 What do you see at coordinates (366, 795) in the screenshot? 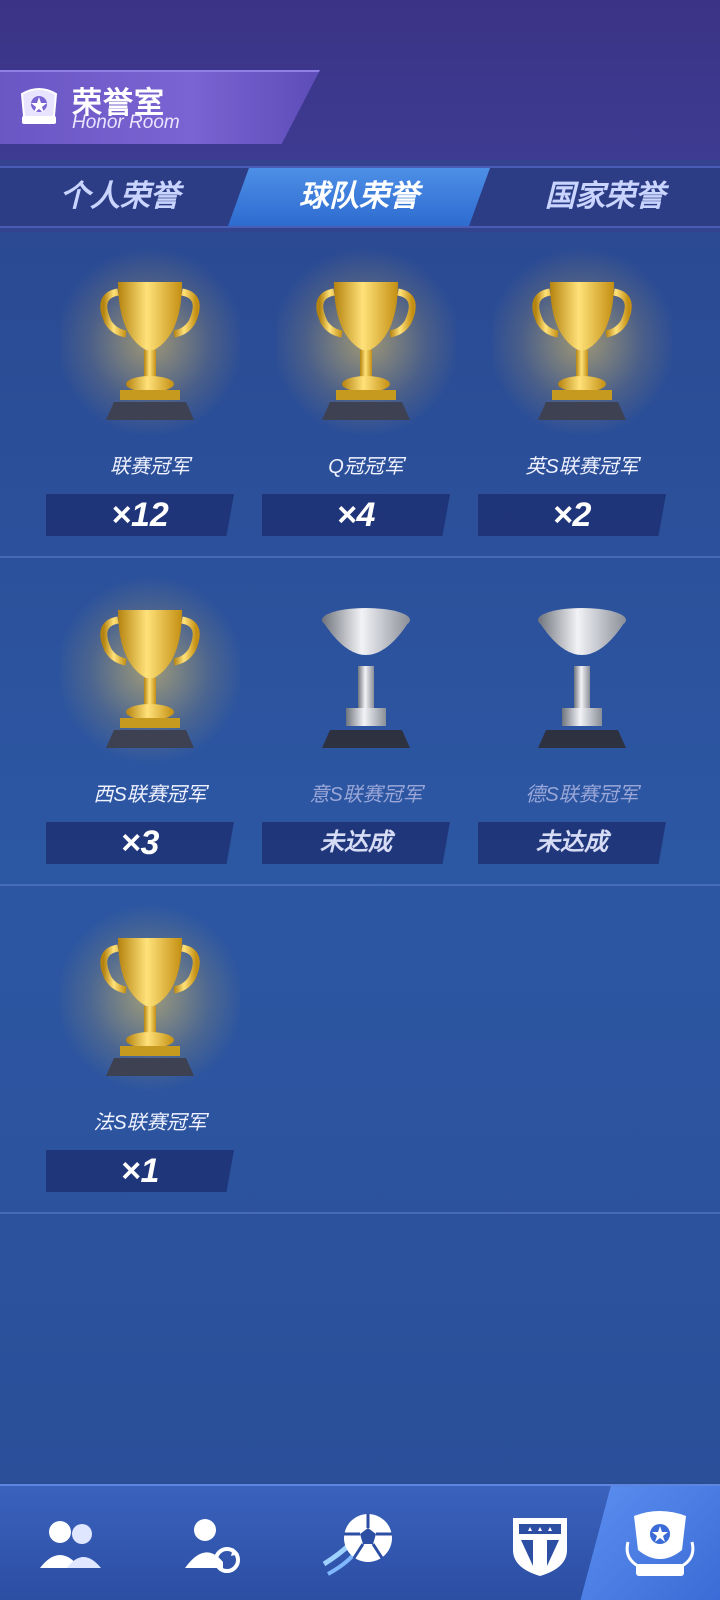
I see `trophy-name: 意S联赛冠军` at bounding box center [366, 795].